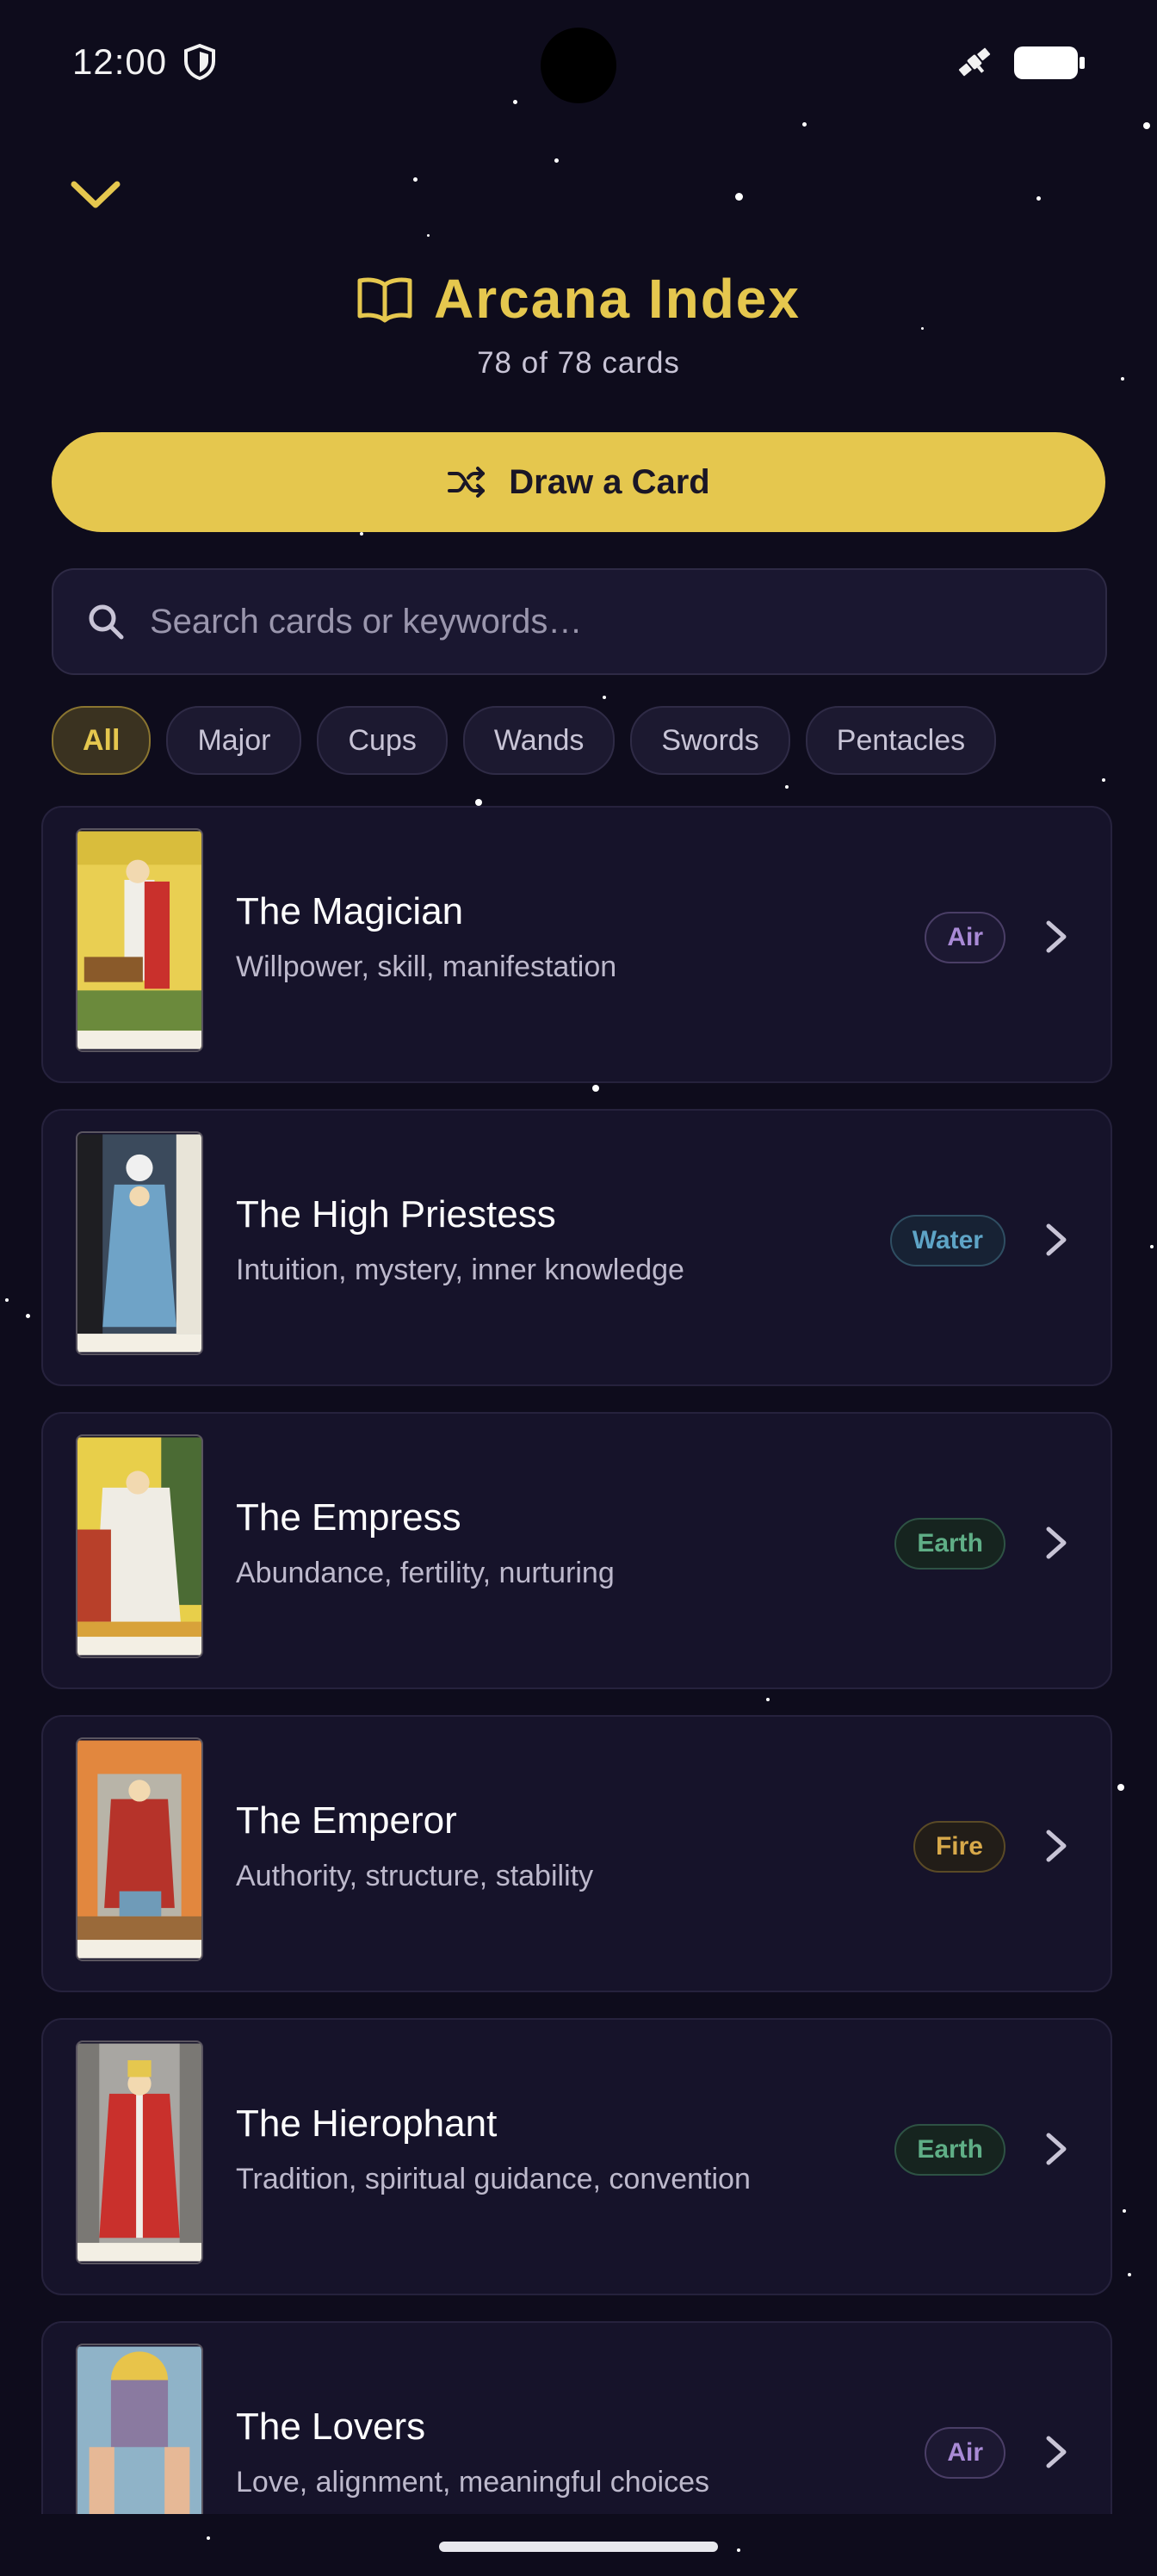 The height and width of the screenshot is (2576, 1157). What do you see at coordinates (974, 62) in the screenshot?
I see `satellite-icon` at bounding box center [974, 62].